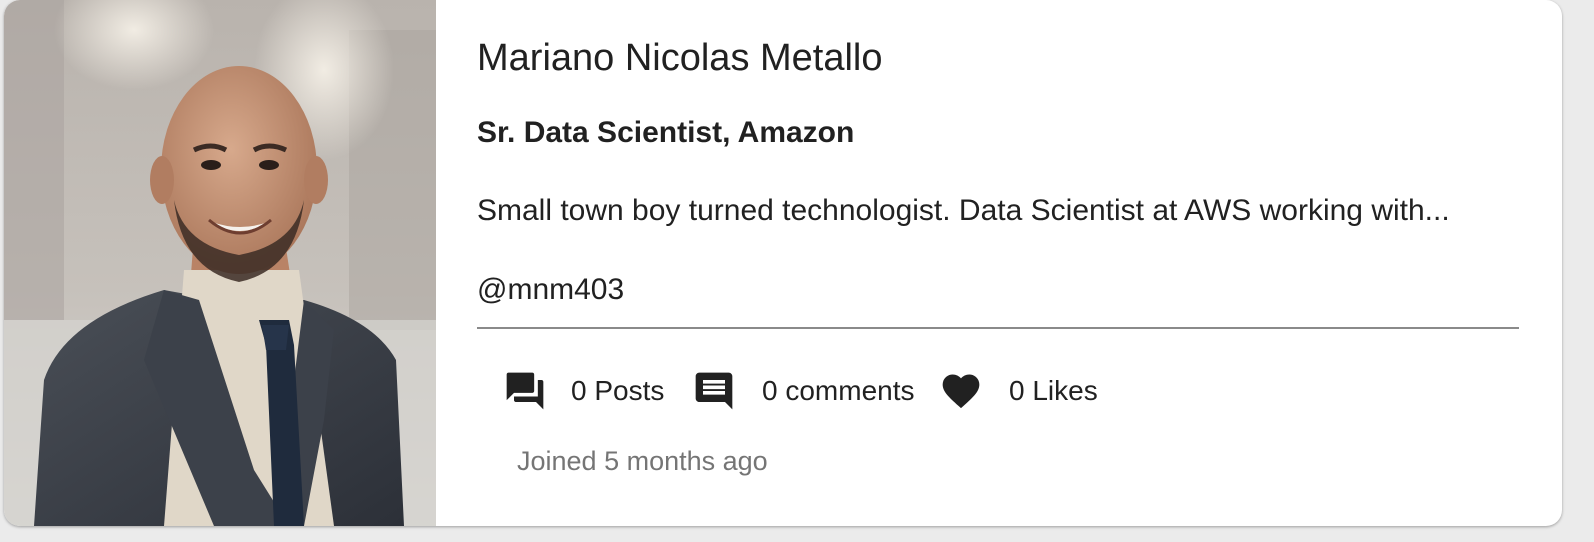 This screenshot has width=1594, height=542. I want to click on posts-stat: 0 Posts, so click(583, 391).